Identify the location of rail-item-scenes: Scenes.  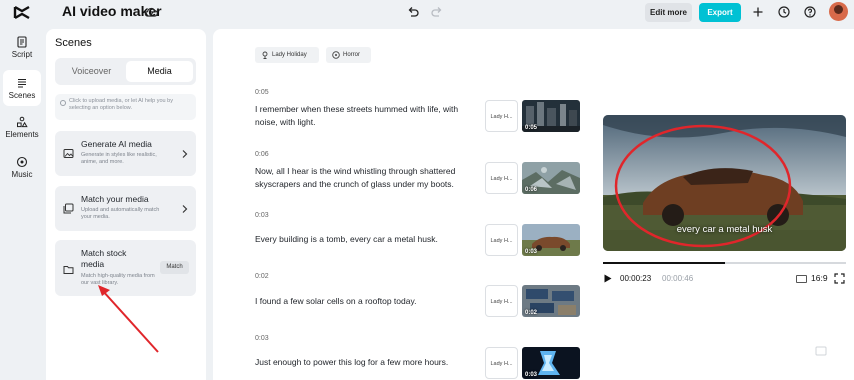
(22, 88).